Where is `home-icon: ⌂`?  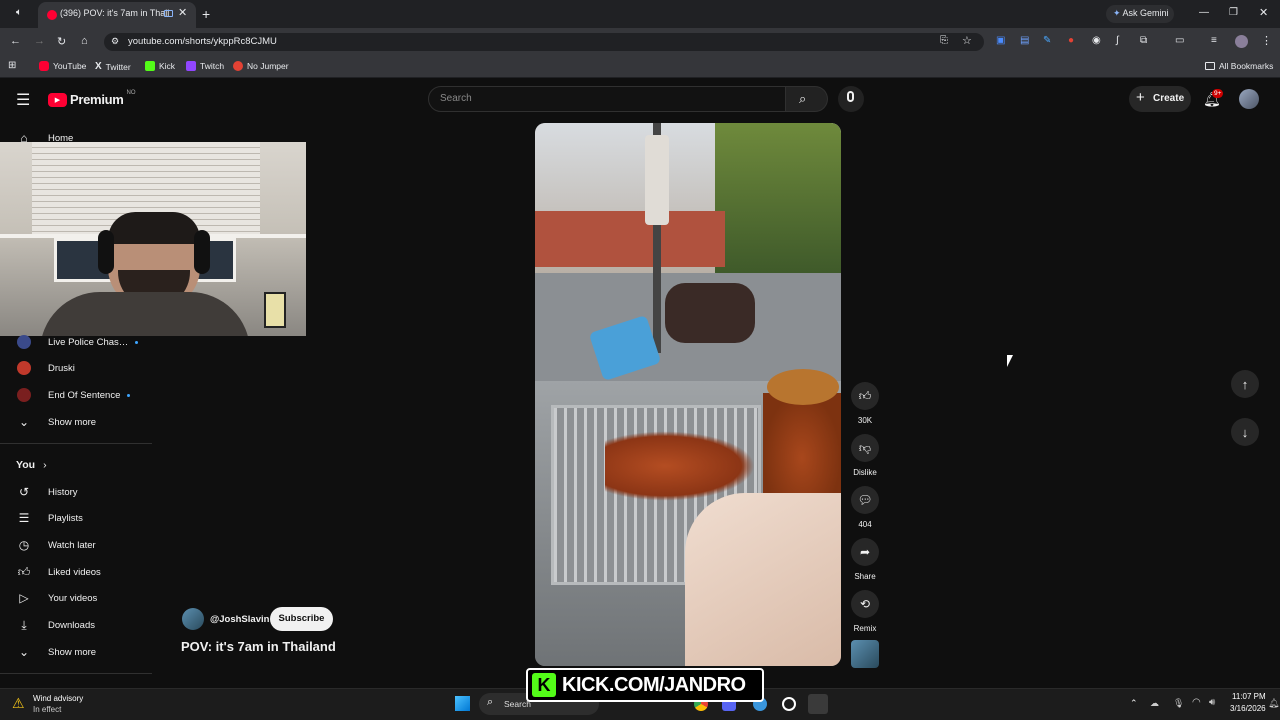
home-icon: ⌂ is located at coordinates (84, 41).